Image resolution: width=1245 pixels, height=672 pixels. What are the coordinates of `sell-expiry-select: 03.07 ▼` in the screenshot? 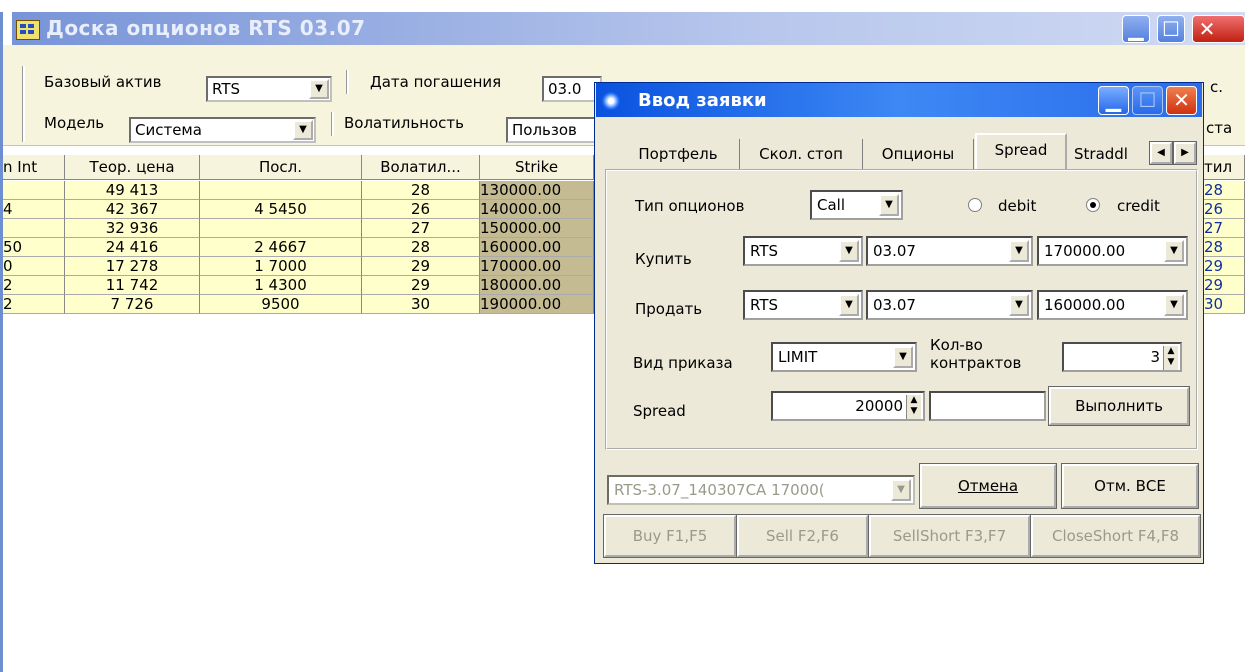 It's located at (949, 305).